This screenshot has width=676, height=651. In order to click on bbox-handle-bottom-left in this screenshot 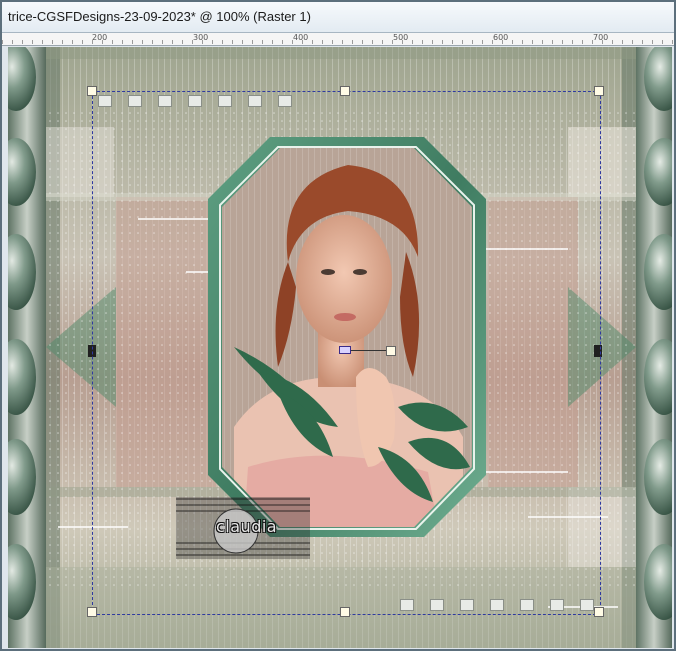, I will do `click(92, 612)`.